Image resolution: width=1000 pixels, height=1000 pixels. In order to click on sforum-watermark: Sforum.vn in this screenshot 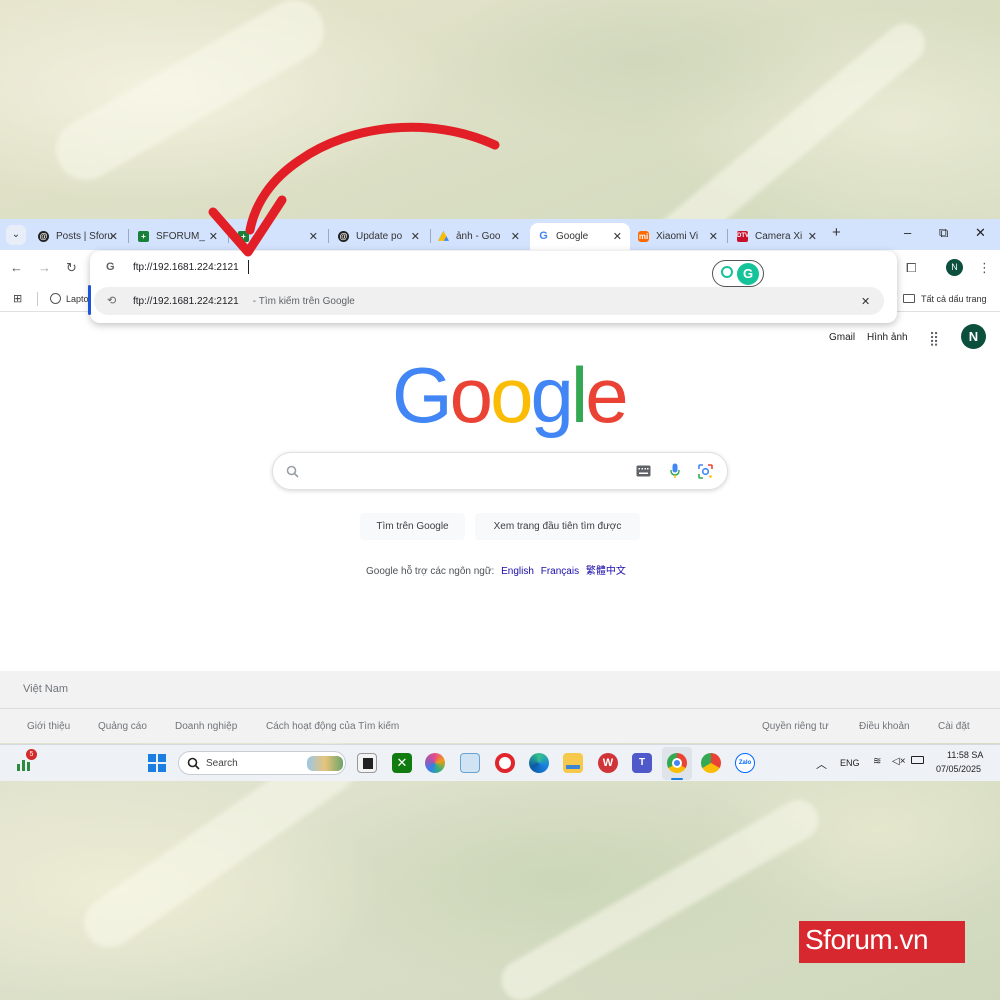, I will do `click(882, 942)`.